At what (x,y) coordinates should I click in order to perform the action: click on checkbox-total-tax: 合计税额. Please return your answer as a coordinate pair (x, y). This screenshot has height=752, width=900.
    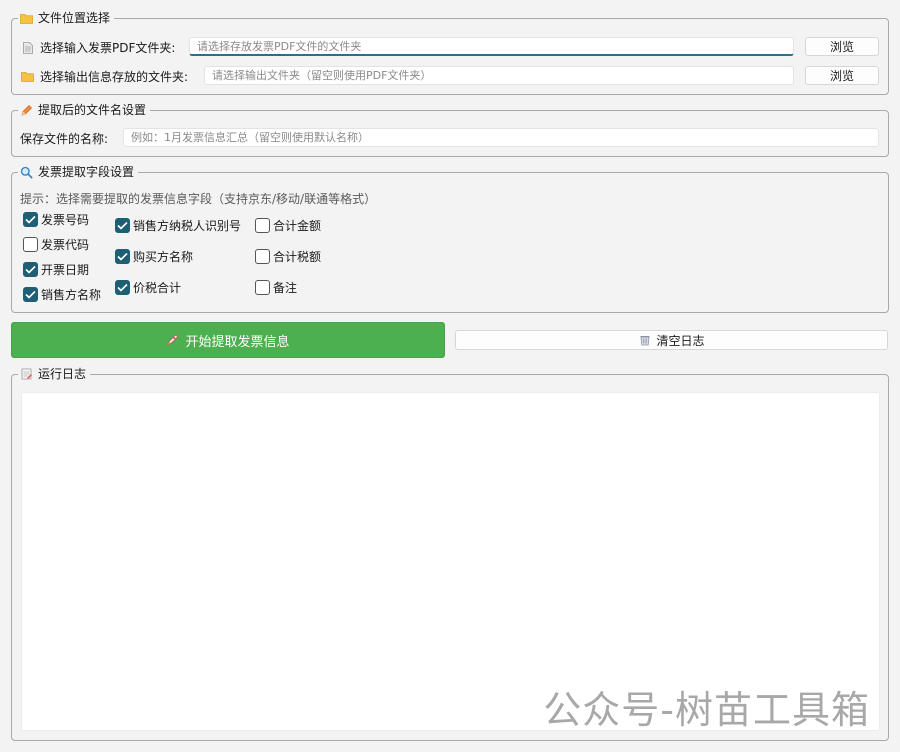
    Looking at the image, I should click on (288, 256).